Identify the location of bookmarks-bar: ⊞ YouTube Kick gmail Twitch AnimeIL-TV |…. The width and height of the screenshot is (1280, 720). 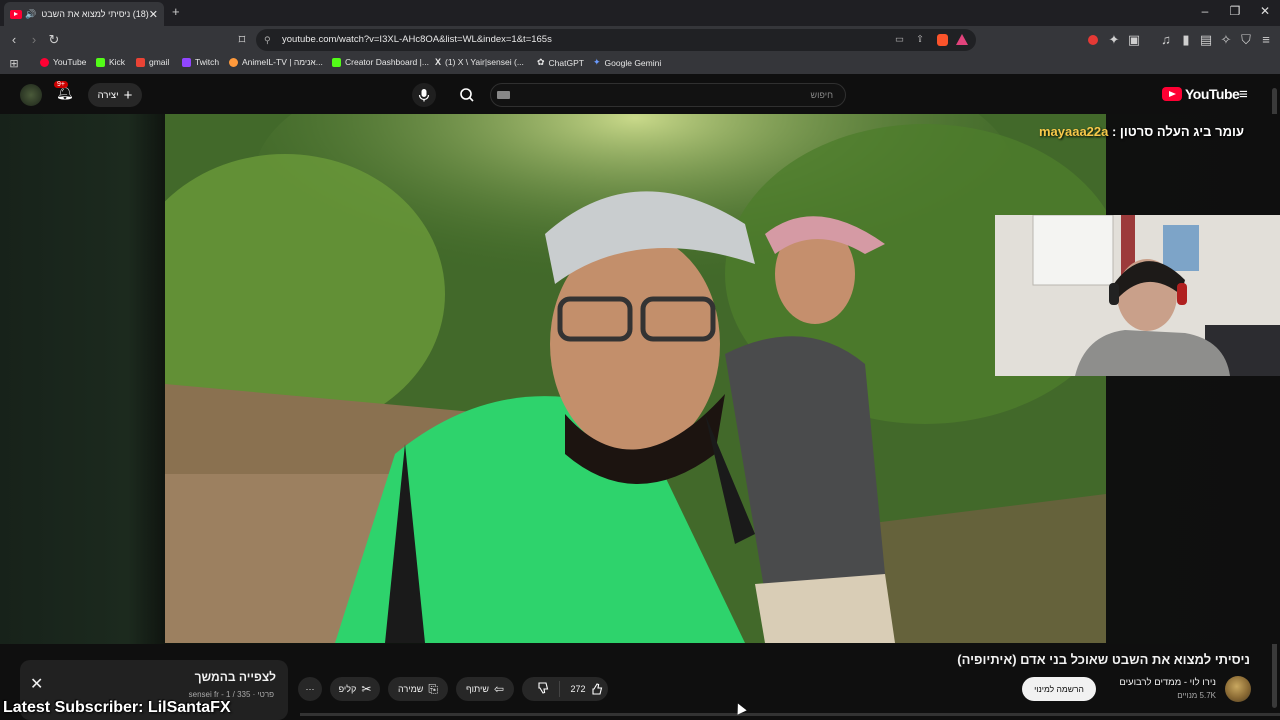
(640, 64).